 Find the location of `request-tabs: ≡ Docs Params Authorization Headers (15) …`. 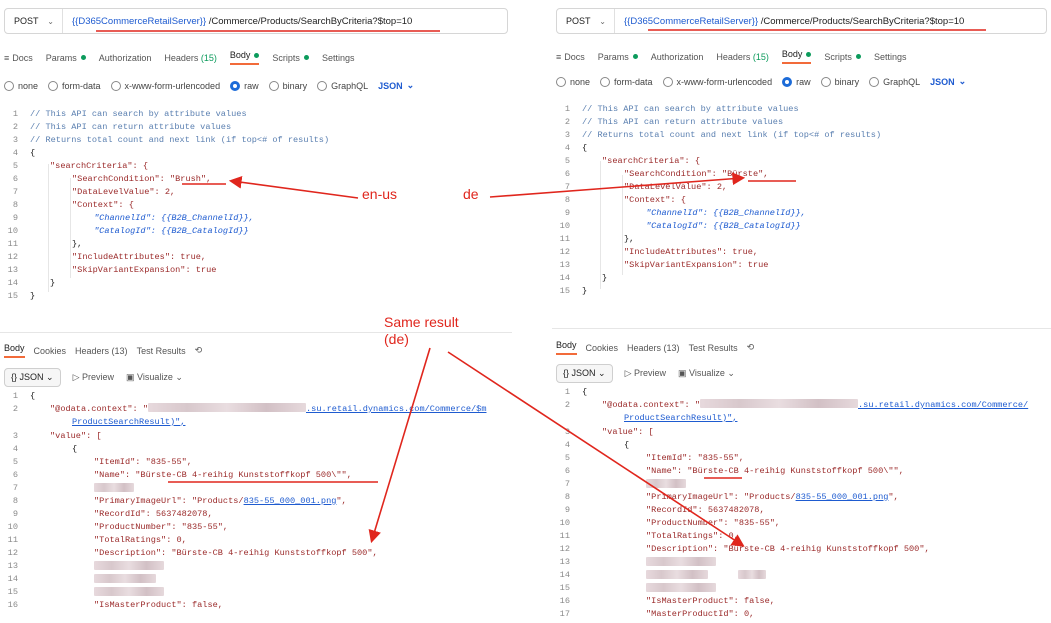

request-tabs: ≡ Docs Params Authorization Headers (15) … is located at coordinates (256, 57).